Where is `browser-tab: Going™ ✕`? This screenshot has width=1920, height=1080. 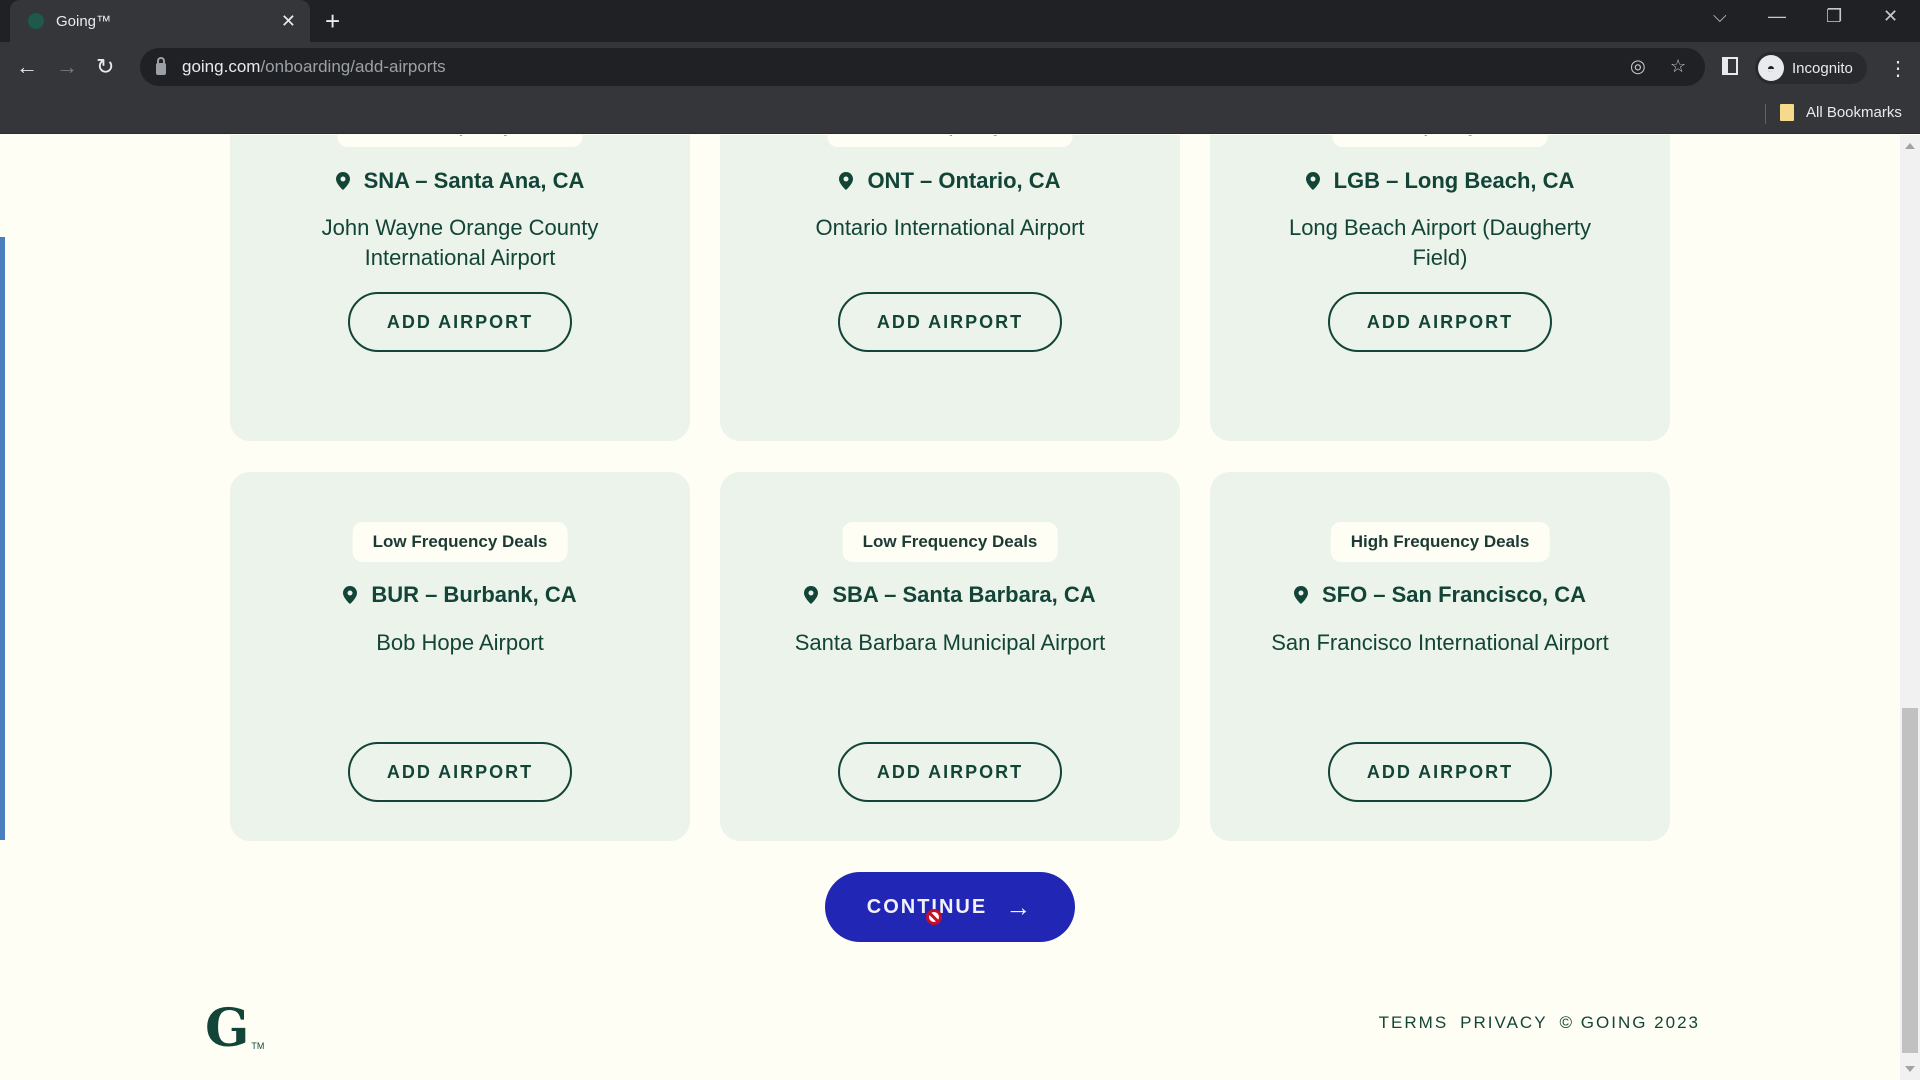 browser-tab: Going™ ✕ is located at coordinates (160, 21).